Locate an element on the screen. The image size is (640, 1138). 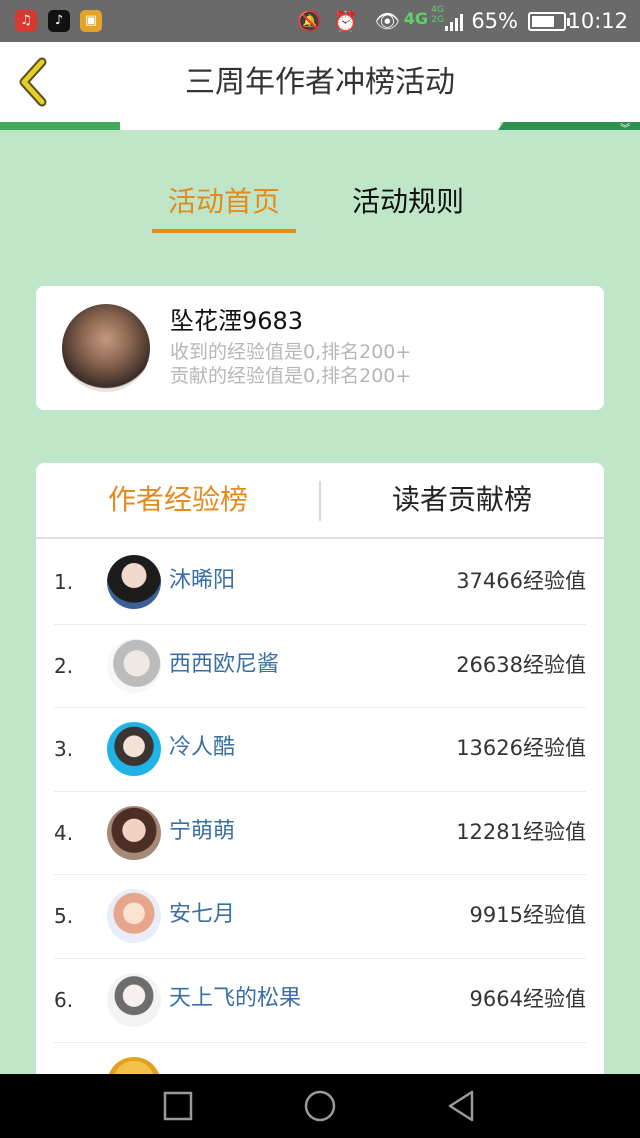
ranking-tabs: 作者经验榜 读者贡献榜 is located at coordinates (320, 501).